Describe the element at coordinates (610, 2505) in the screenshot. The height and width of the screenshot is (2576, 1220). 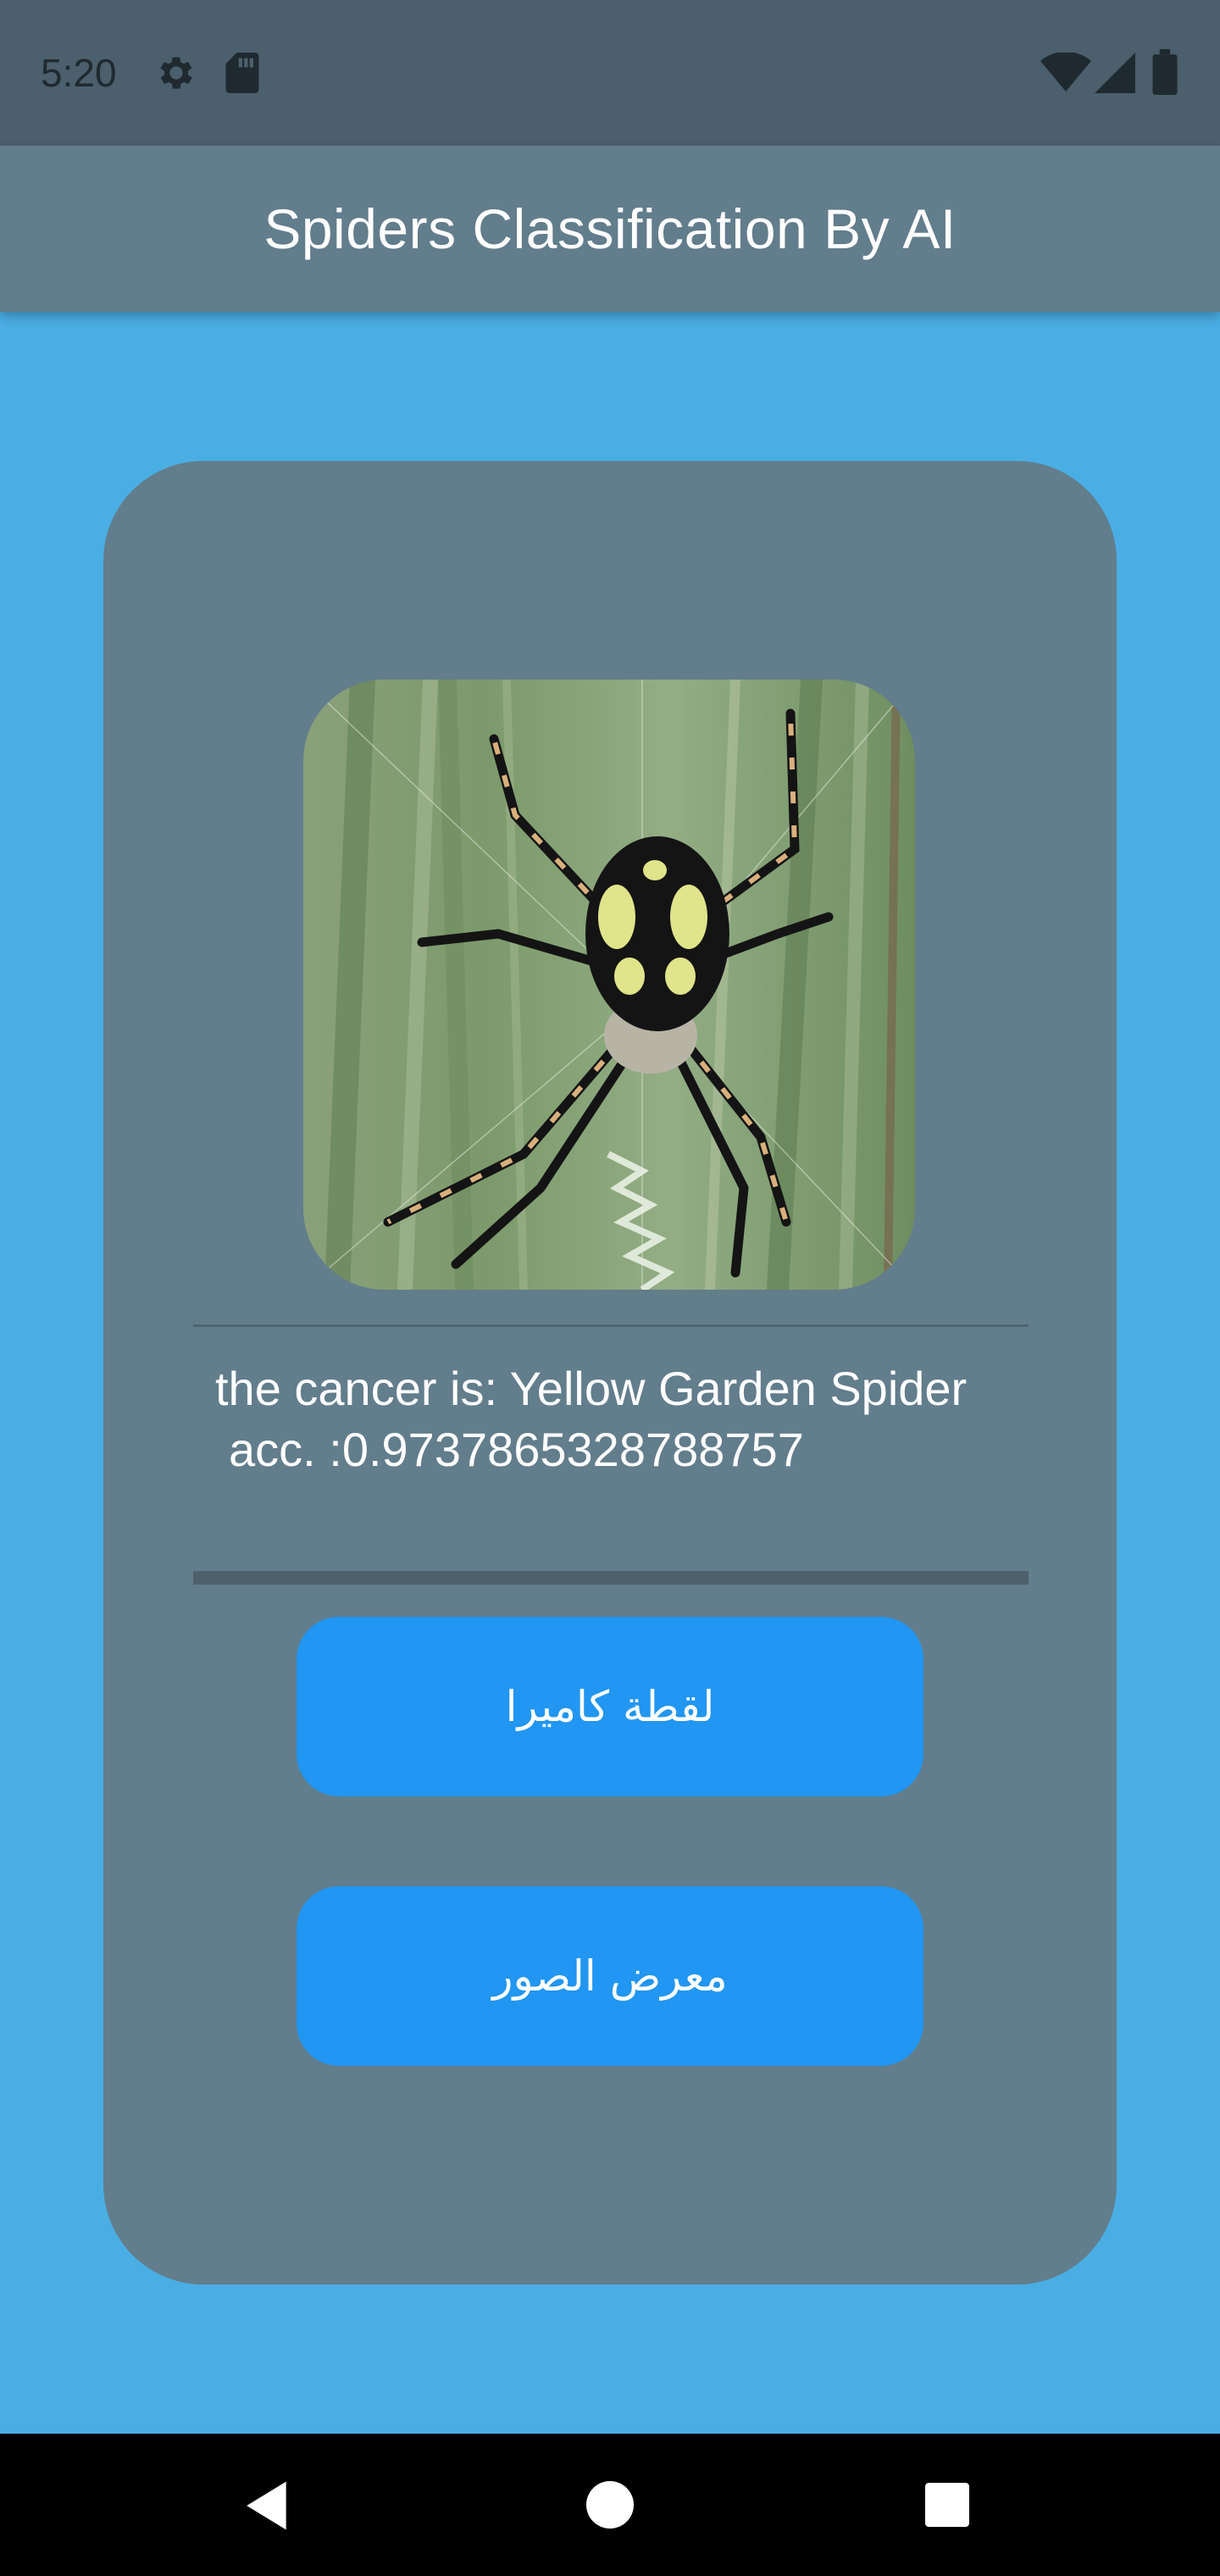
I see `home-icon` at that location.